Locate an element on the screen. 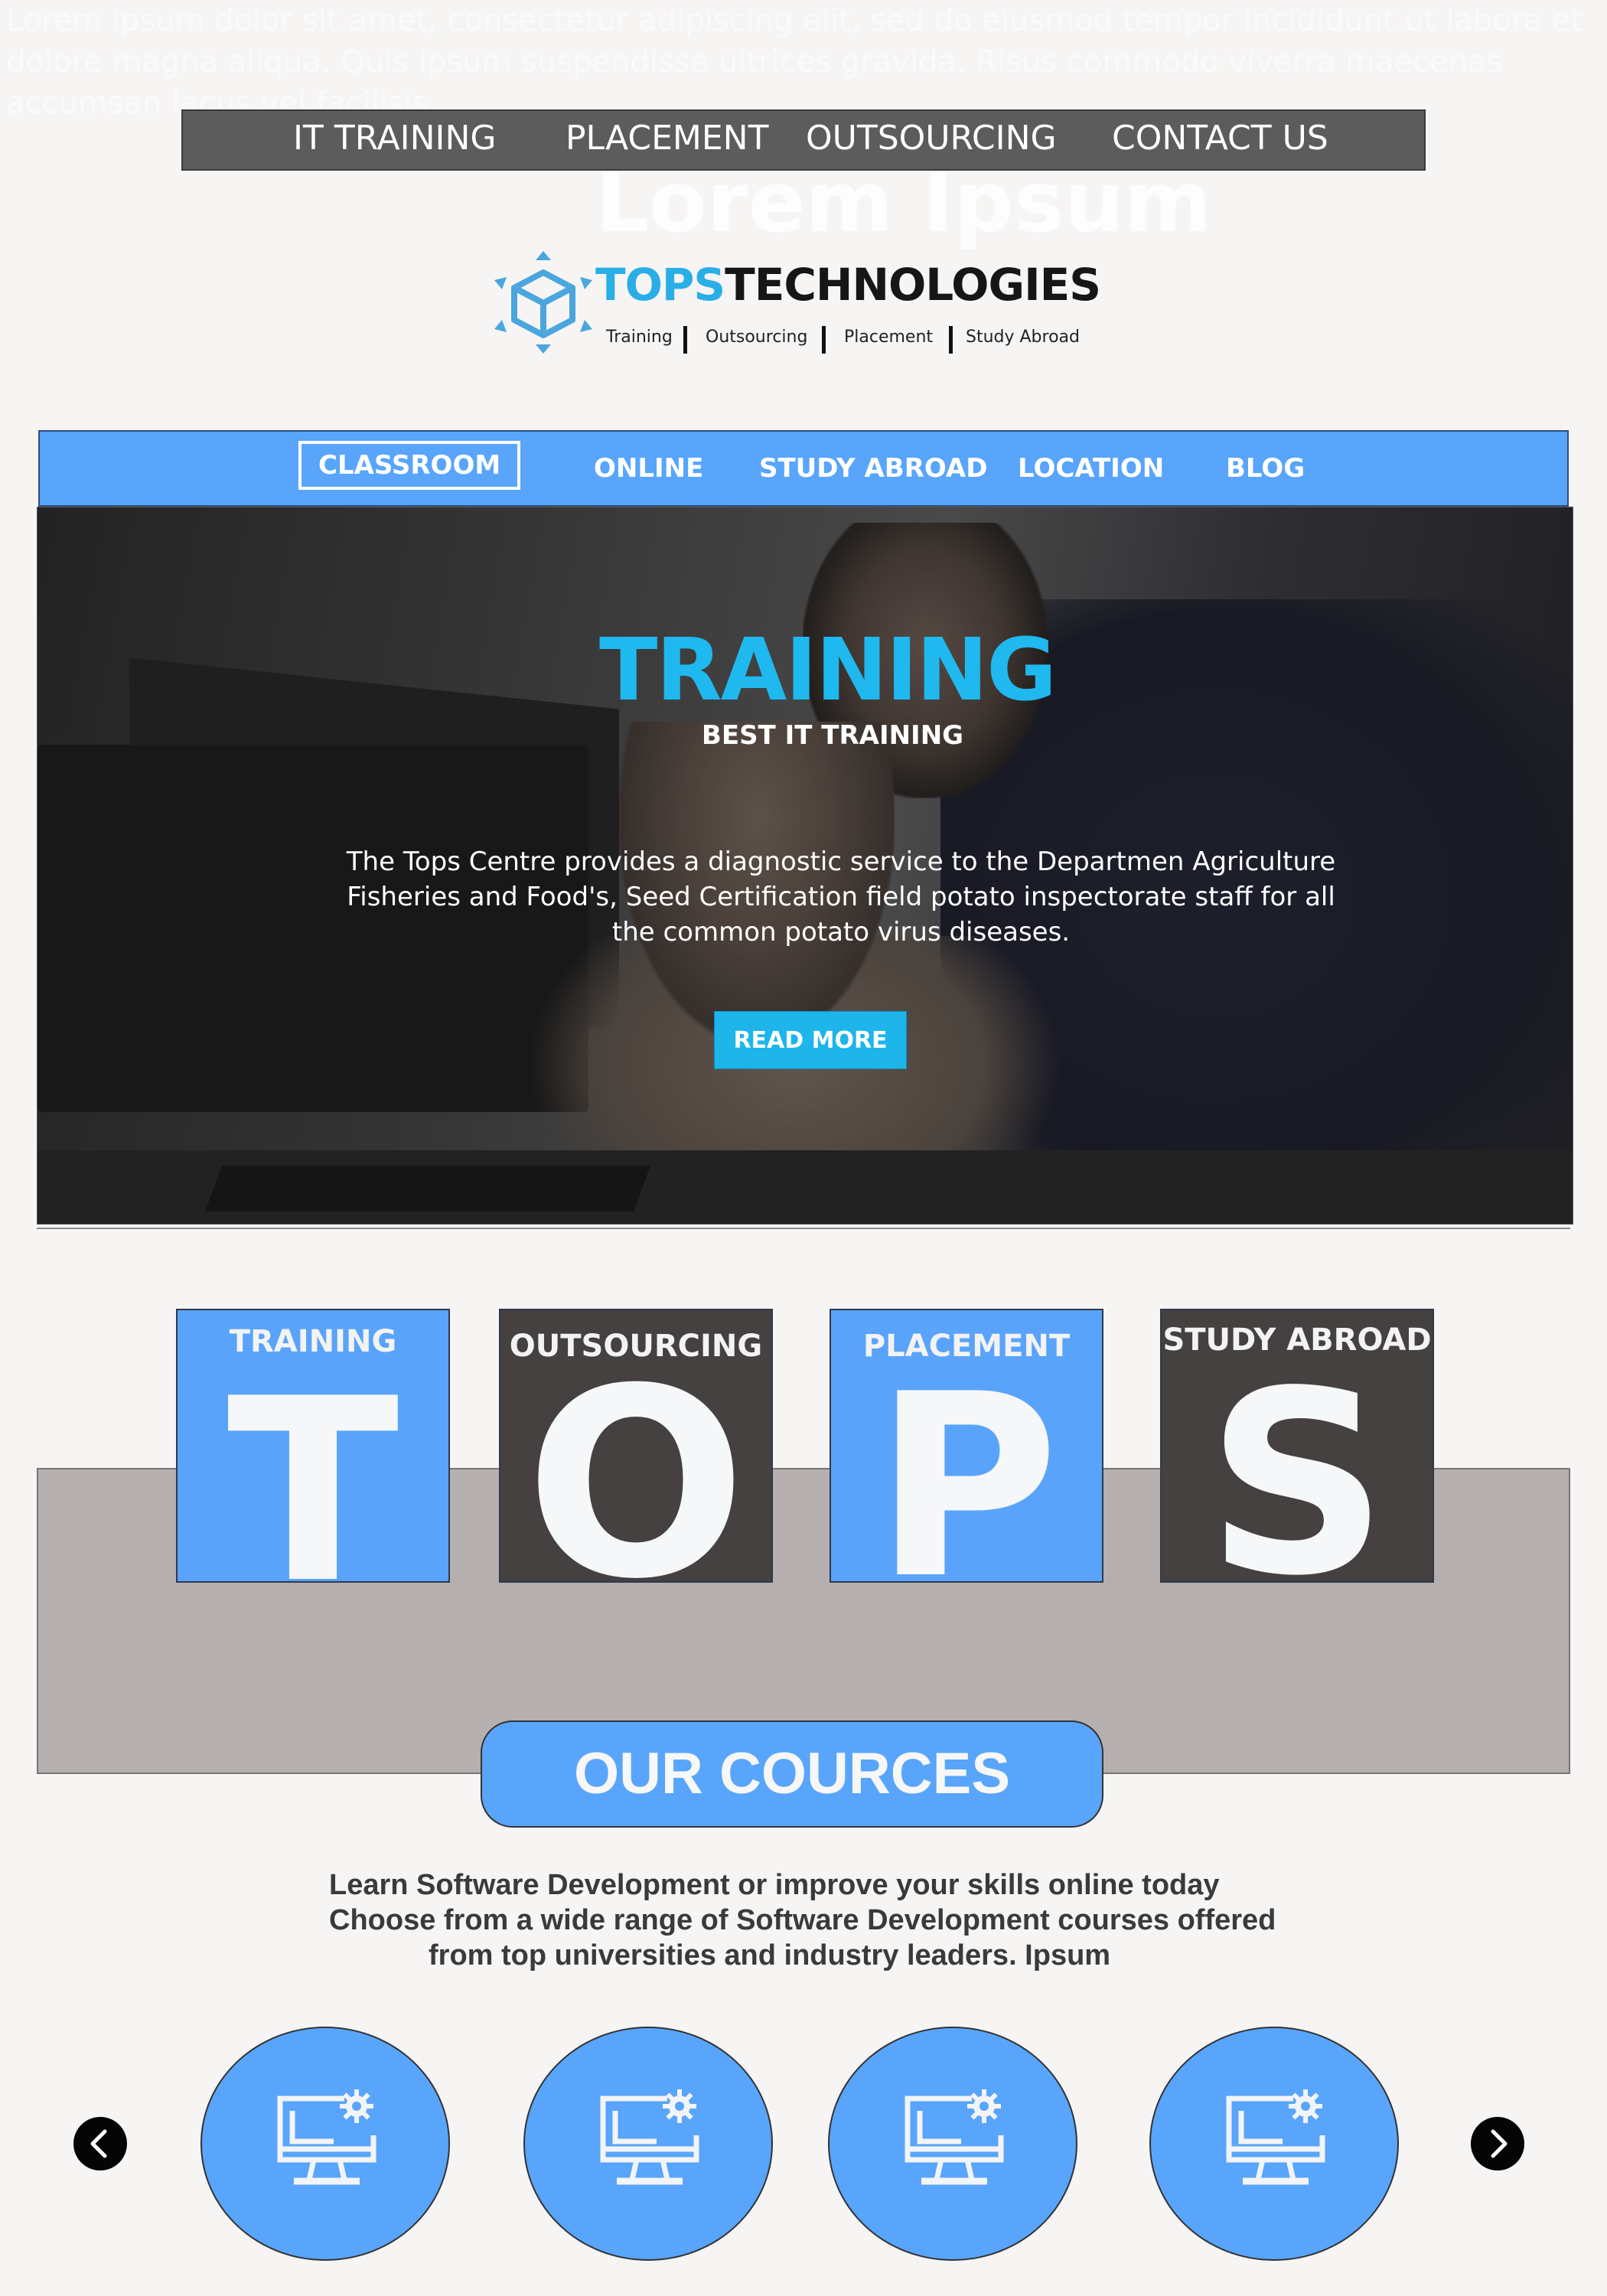  nav-tab-study-abroad: STUDY ABROAD is located at coordinates (873, 468).